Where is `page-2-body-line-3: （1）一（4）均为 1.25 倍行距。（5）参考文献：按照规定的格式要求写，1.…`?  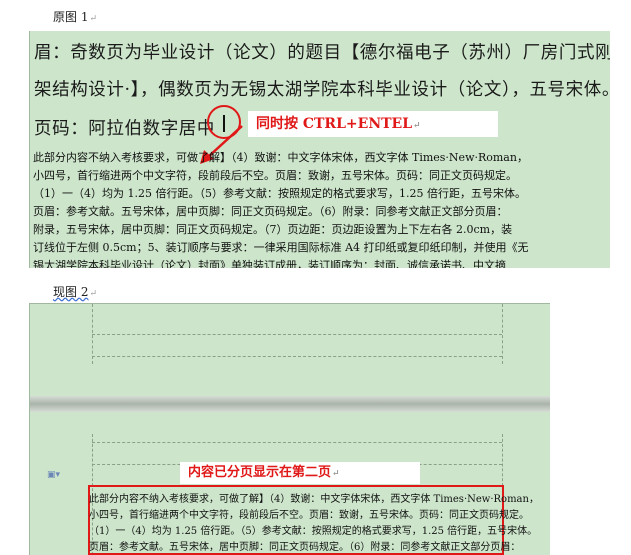 page-2-body-line-3: （1）一（4）均为 1.25 倍行距。（5）参考文献：按照规定的格式要求写，1.… is located at coordinates (313, 531).